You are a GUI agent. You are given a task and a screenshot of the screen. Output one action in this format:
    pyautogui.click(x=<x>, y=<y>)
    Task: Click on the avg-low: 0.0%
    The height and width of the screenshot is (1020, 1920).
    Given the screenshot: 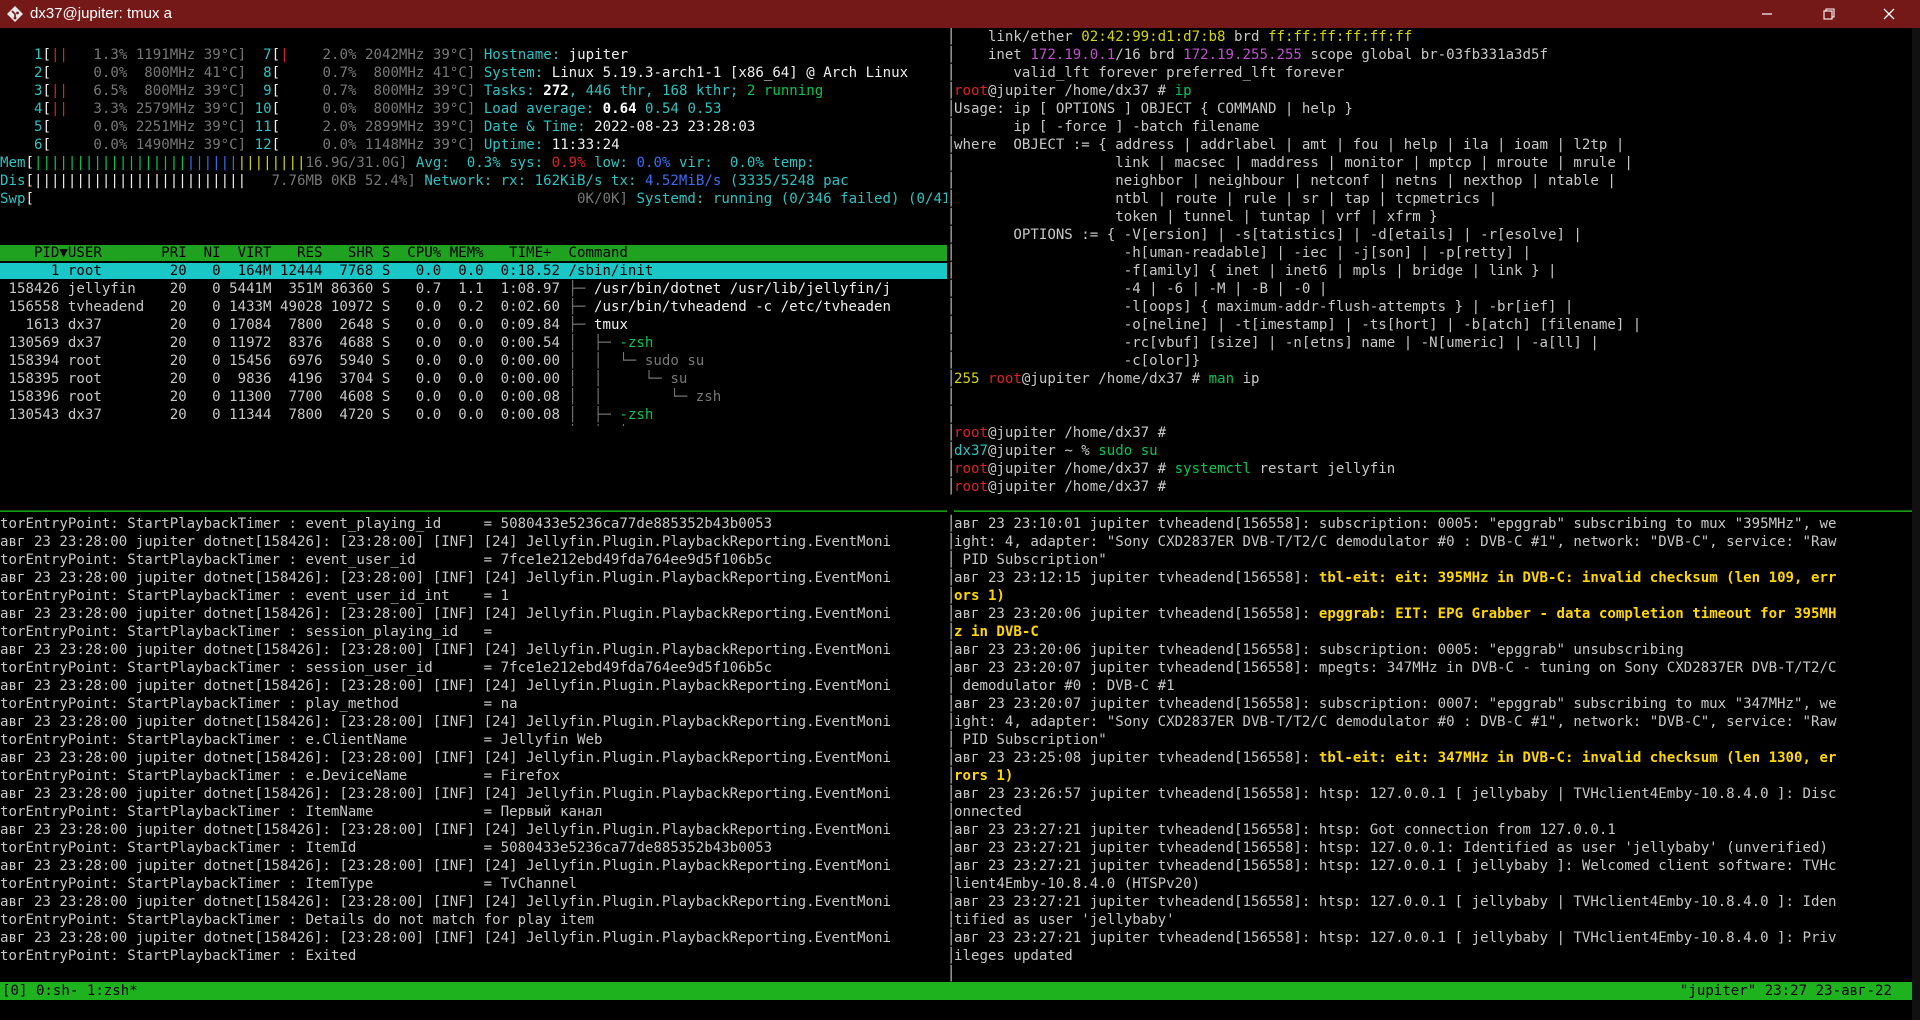 What is the action you would take?
    pyautogui.click(x=649, y=163)
    